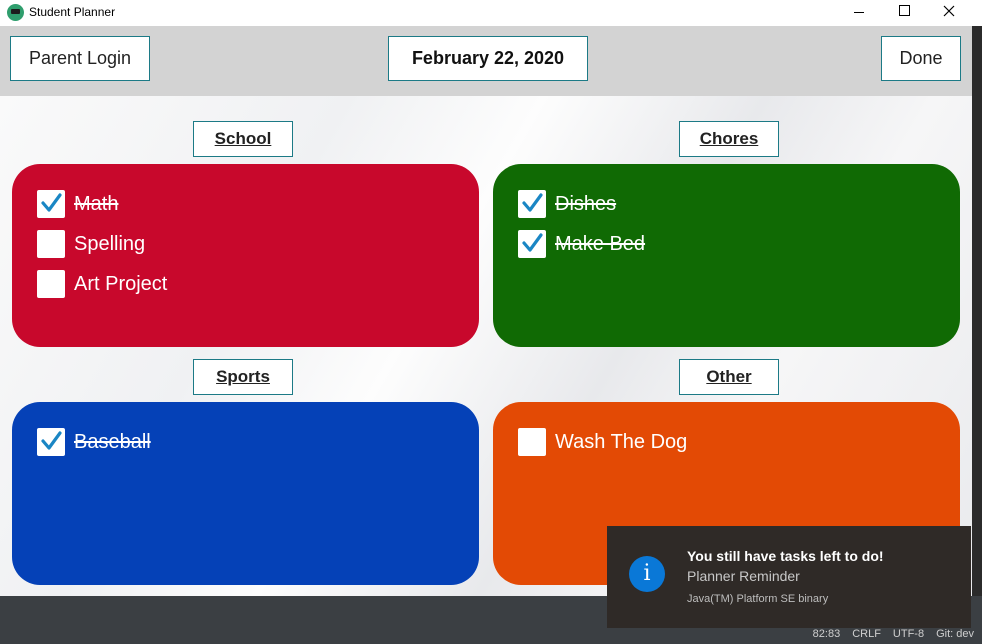 The height and width of the screenshot is (644, 982). I want to click on task-label: Dishes, so click(586, 203).